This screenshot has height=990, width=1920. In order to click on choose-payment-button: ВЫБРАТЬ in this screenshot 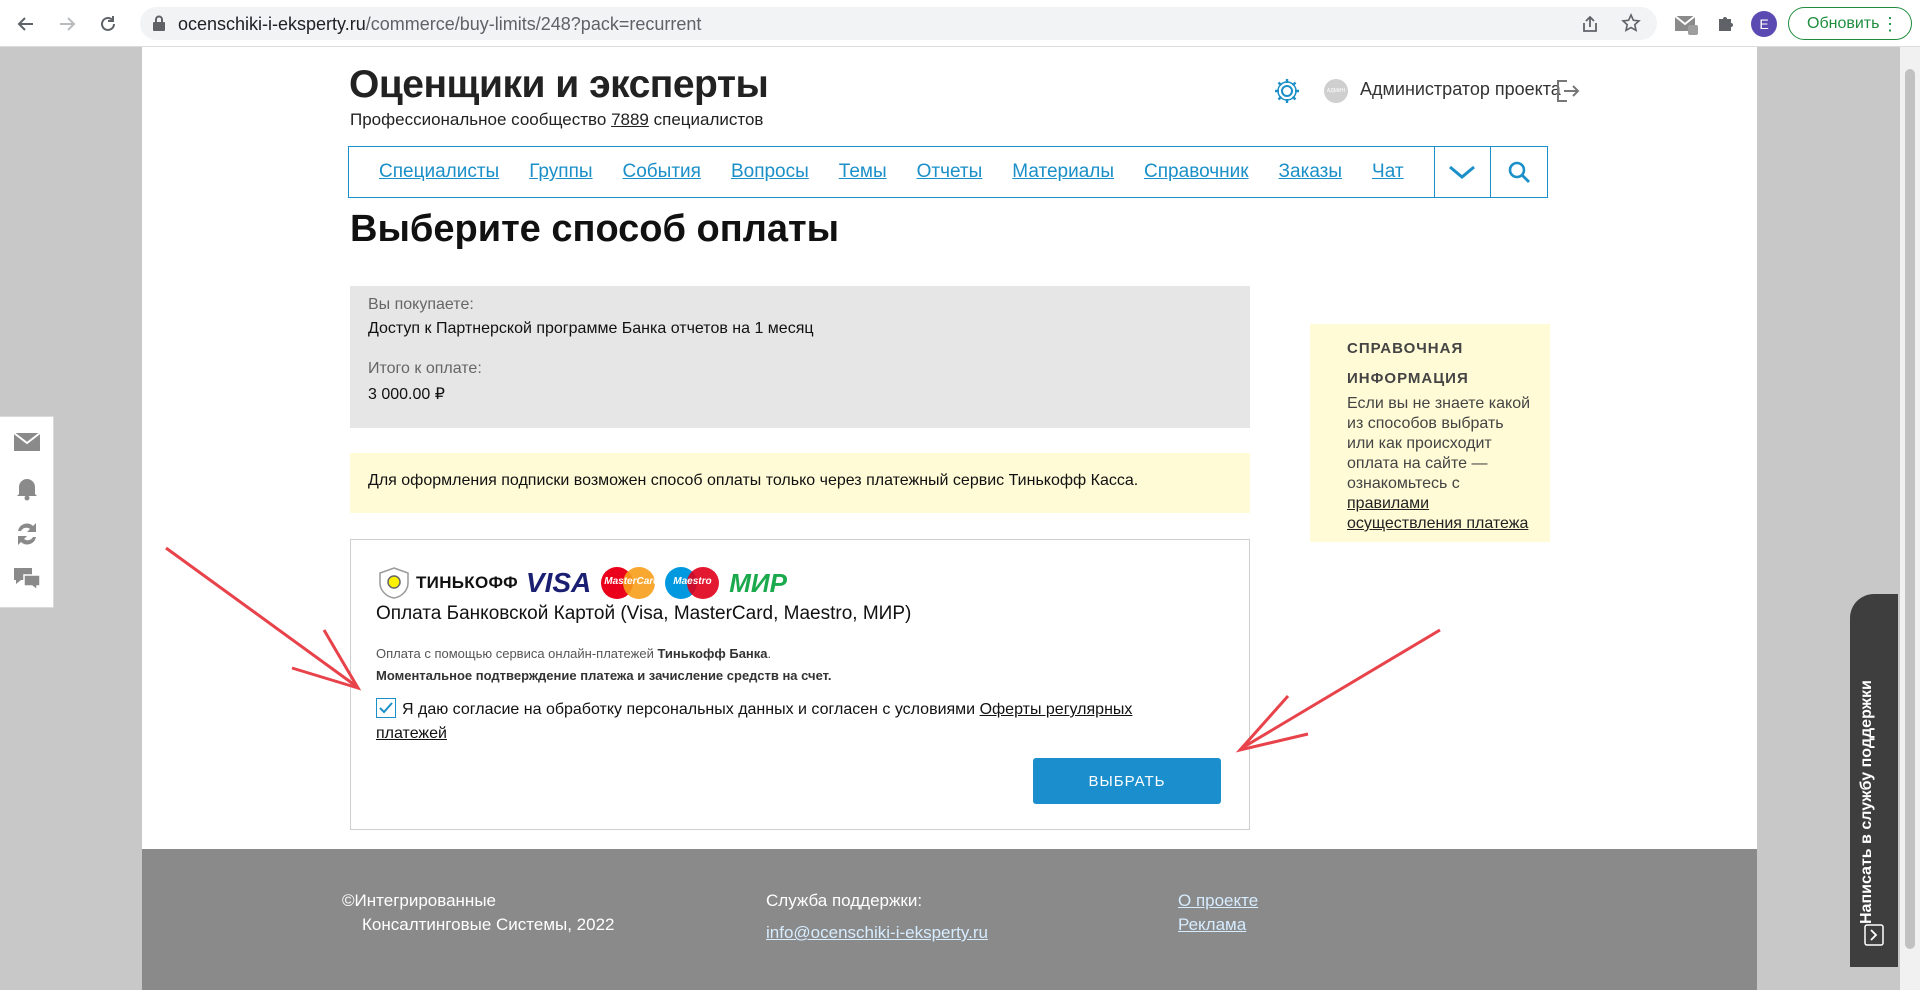, I will do `click(1127, 781)`.